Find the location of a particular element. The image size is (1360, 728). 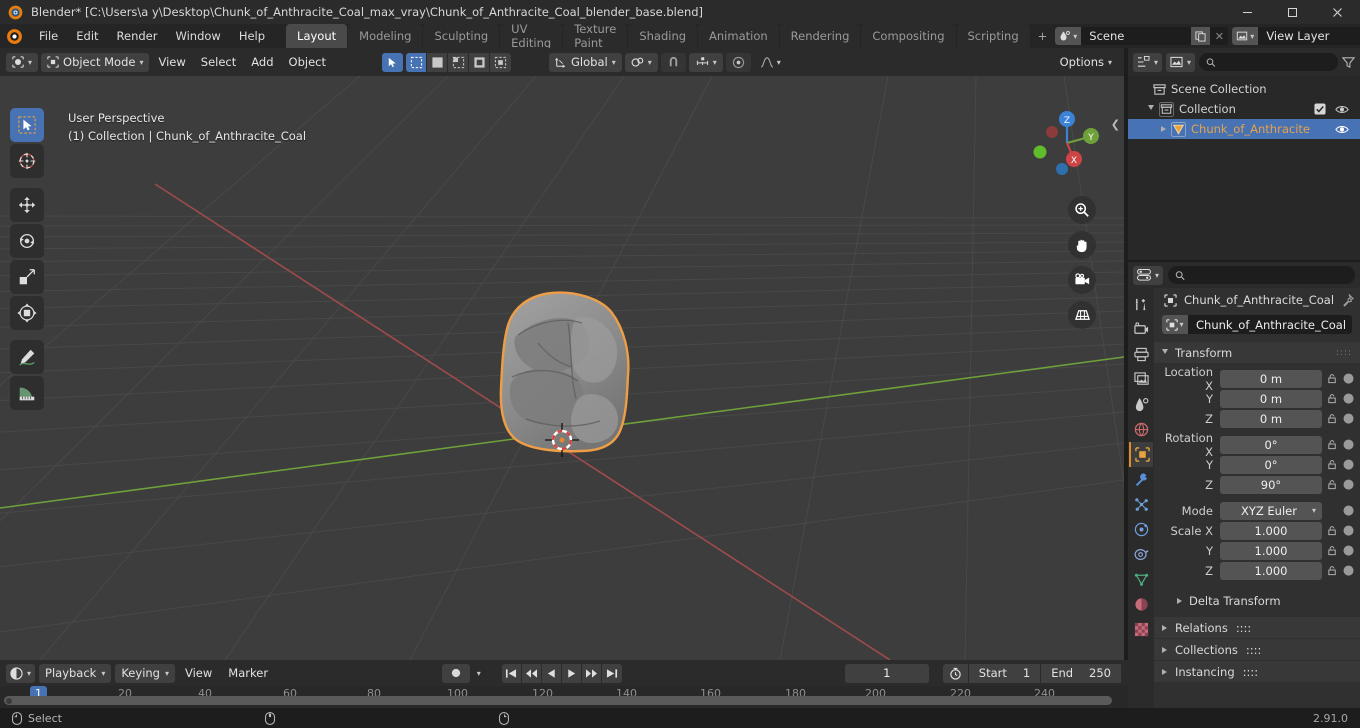

properties-search-input is located at coordinates (1261, 275).